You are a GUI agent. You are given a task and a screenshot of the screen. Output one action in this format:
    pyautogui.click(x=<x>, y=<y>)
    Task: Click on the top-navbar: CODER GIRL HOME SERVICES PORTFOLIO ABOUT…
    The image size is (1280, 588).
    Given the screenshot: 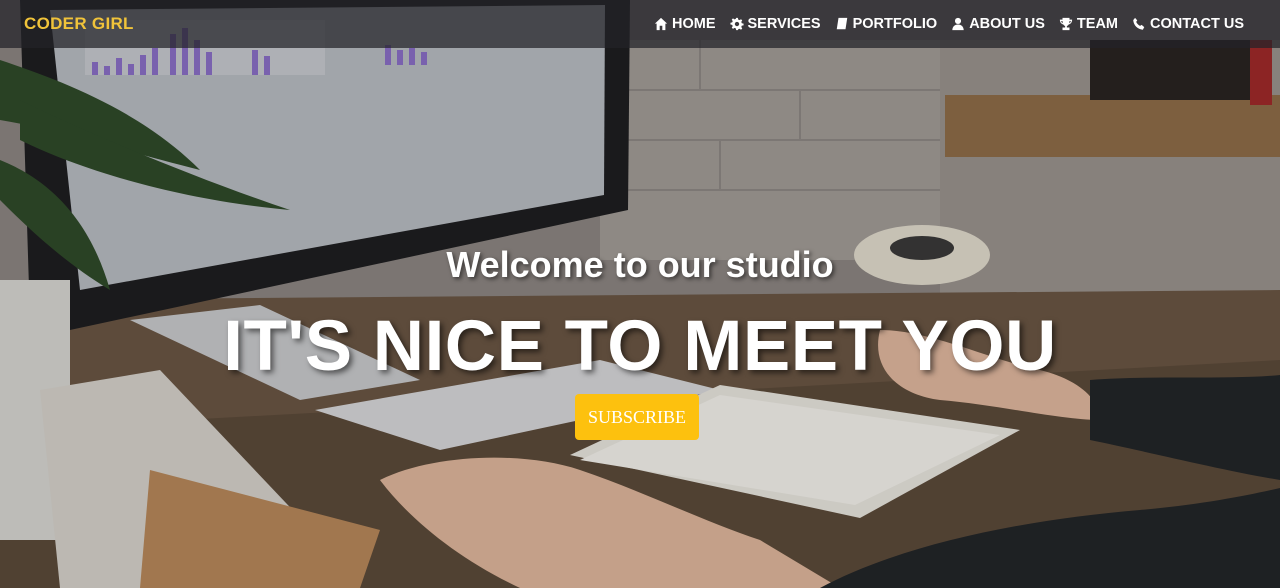 What is the action you would take?
    pyautogui.click(x=640, y=24)
    